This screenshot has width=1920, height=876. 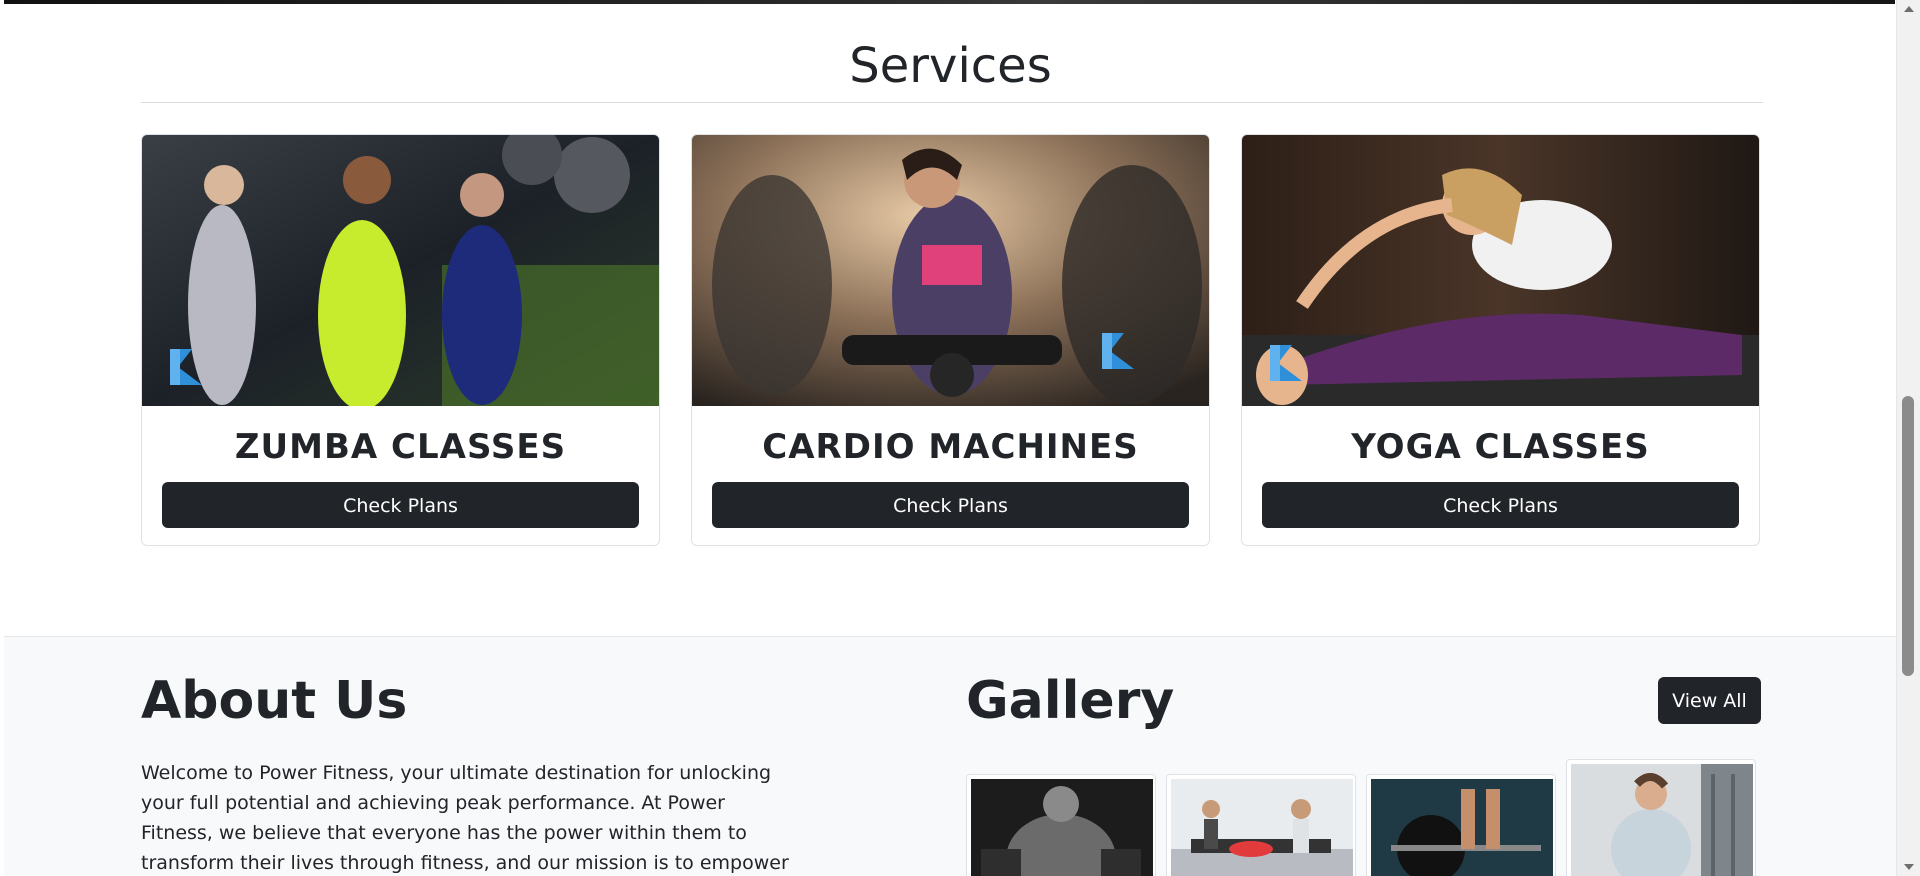 I want to click on gallery-thumb-gym-floor, so click(x=1261, y=825).